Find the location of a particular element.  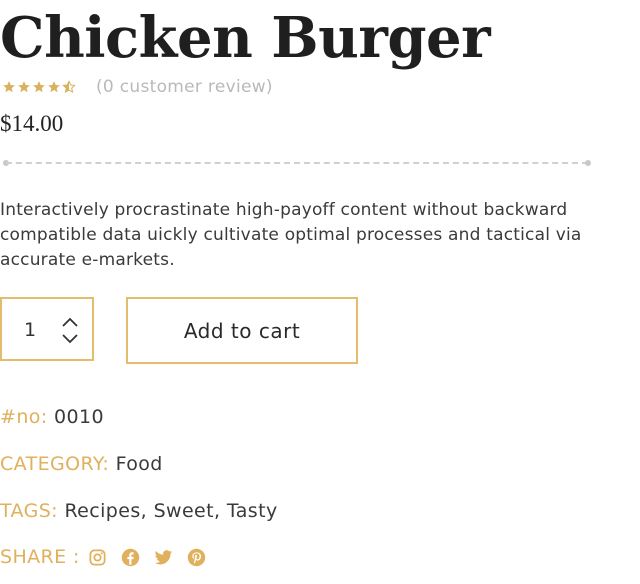

share-row: SHARE : is located at coordinates (103, 557).